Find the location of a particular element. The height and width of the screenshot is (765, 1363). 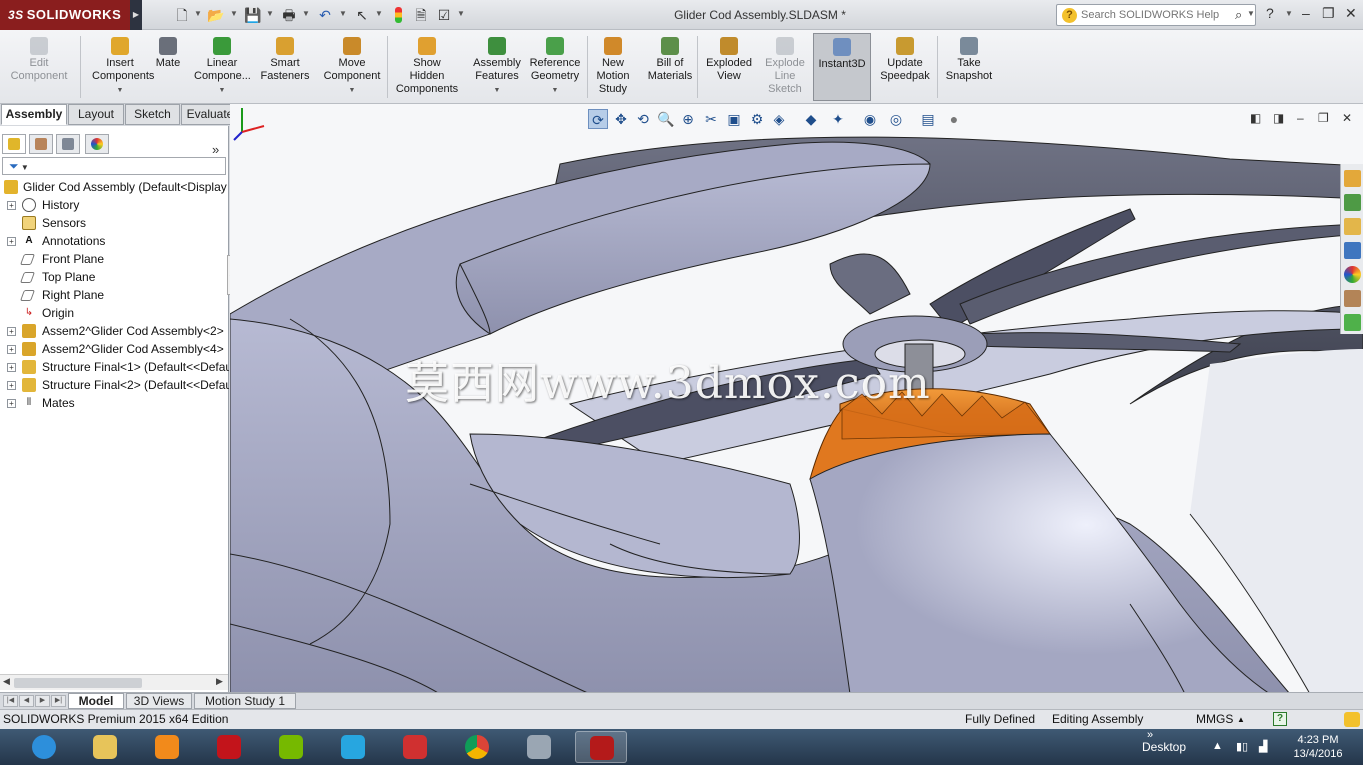

property-manager-tab is located at coordinates (41, 144).